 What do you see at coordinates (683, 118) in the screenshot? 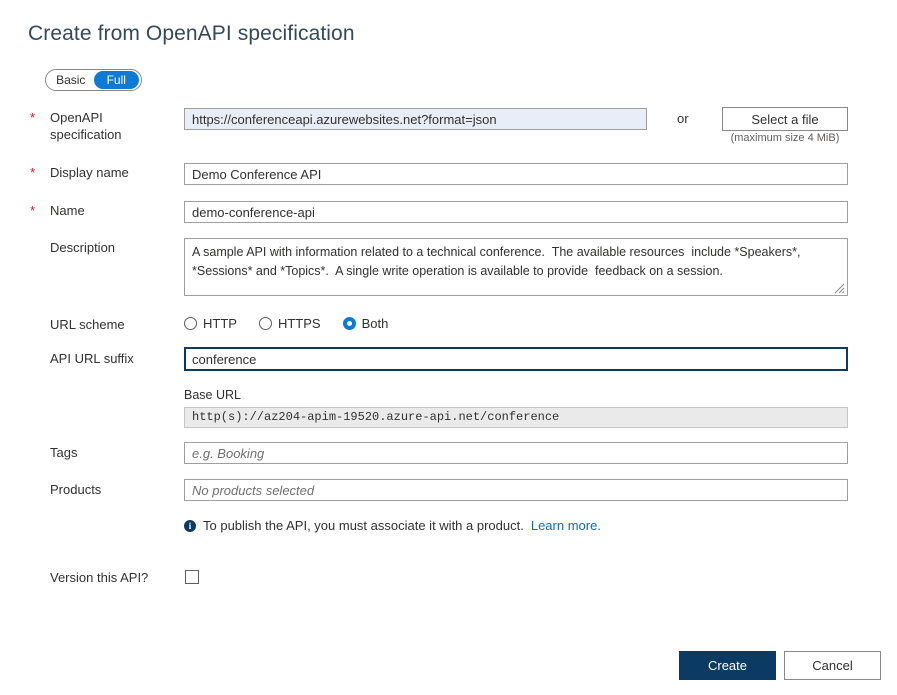
I see `or-separator-label: or` at bounding box center [683, 118].